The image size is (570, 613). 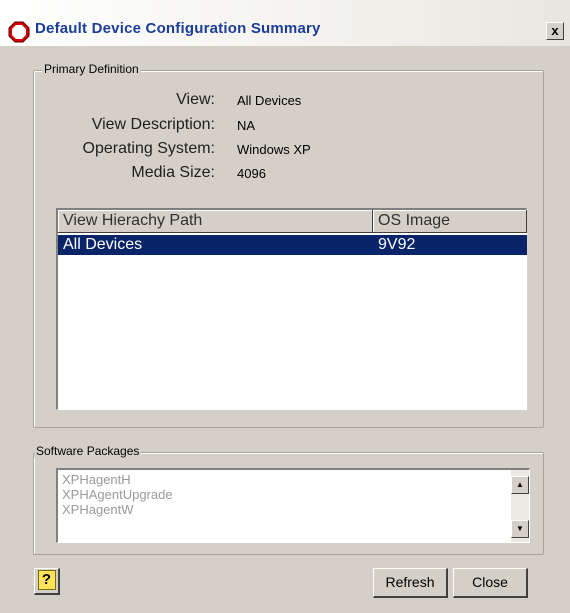 I want to click on list-item: XPHagentH, so click(x=96, y=479).